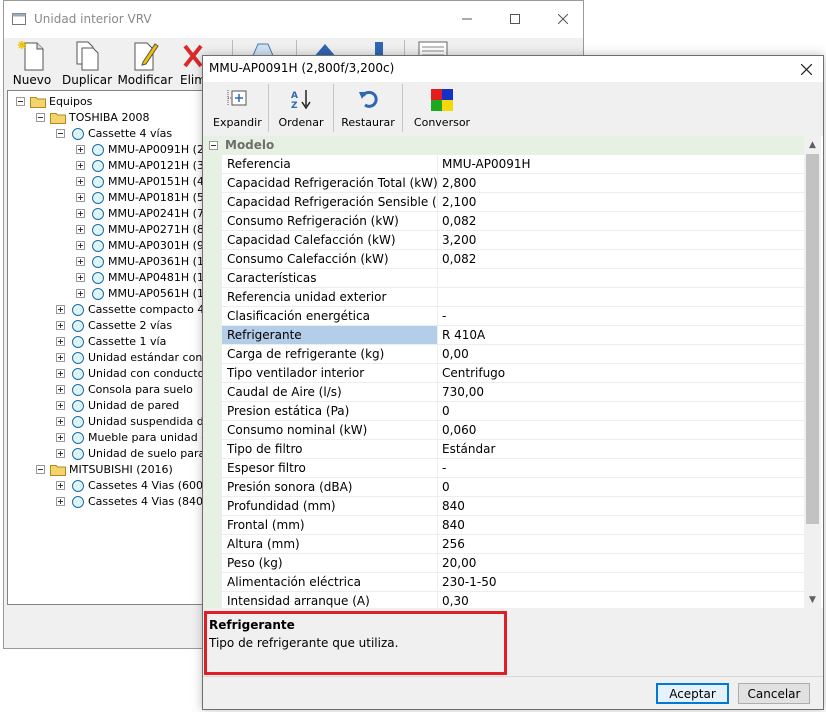 The height and width of the screenshot is (712, 826). I want to click on property-row: Tipo de filtro Estándar, so click(513, 449).